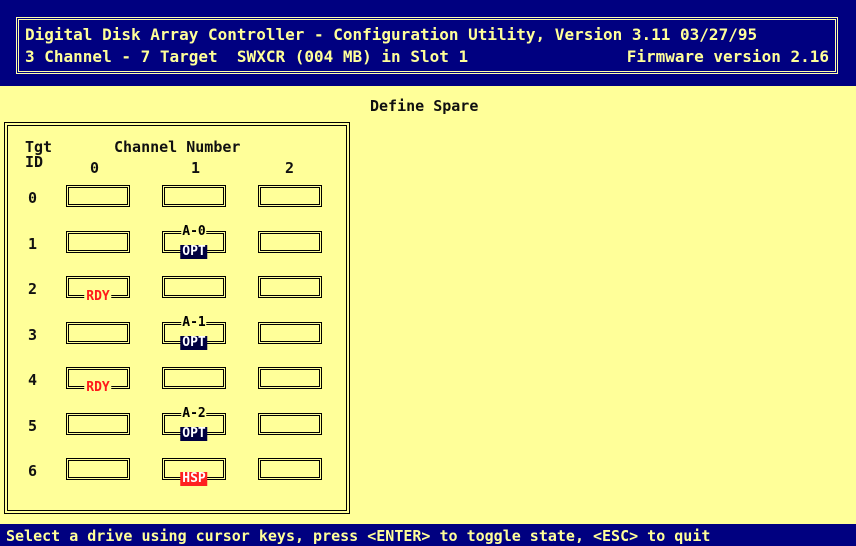 The height and width of the screenshot is (546, 856). I want to click on page-title: Define Spare, so click(424, 106).